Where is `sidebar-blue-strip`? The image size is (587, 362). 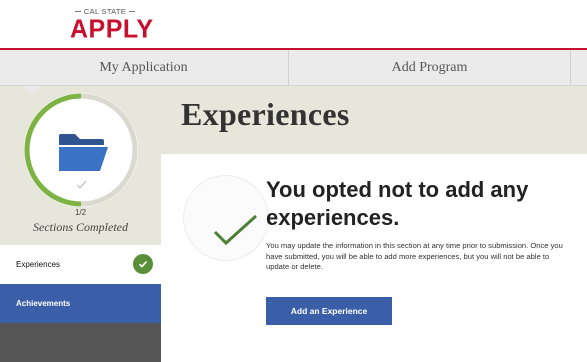 sidebar-blue-strip is located at coordinates (5, 303).